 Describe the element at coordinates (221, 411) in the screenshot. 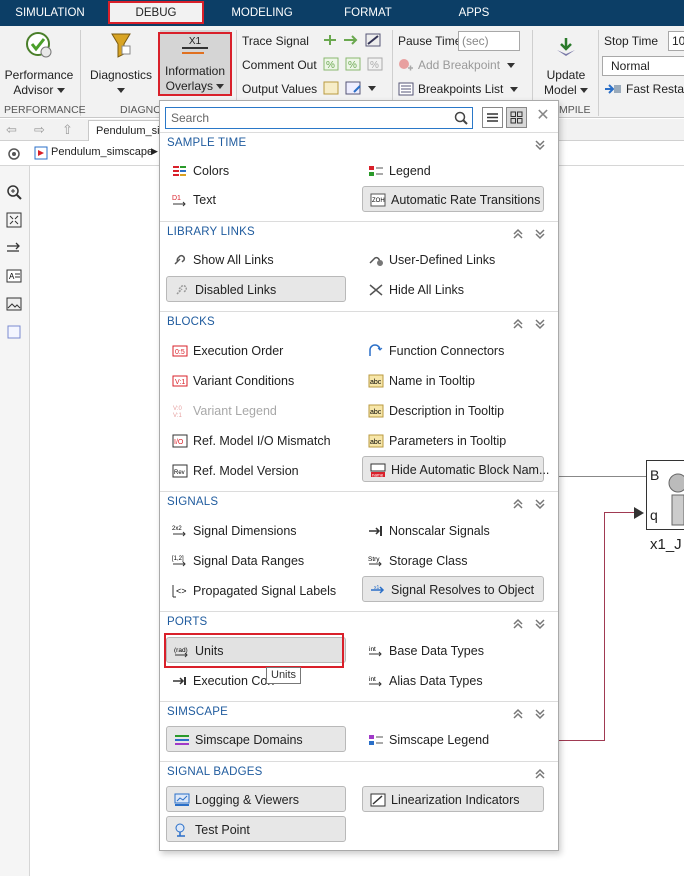

I see `overlay-variant-legend: V:0 V:1 Variant Legend` at that location.